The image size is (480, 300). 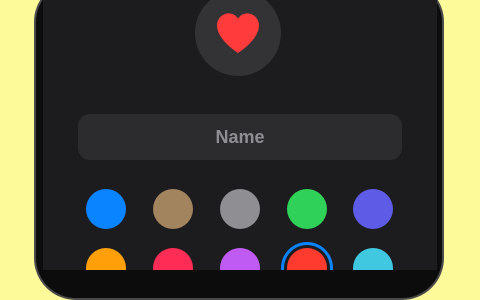 I want to click on color-swatch-orange, so click(x=106, y=259).